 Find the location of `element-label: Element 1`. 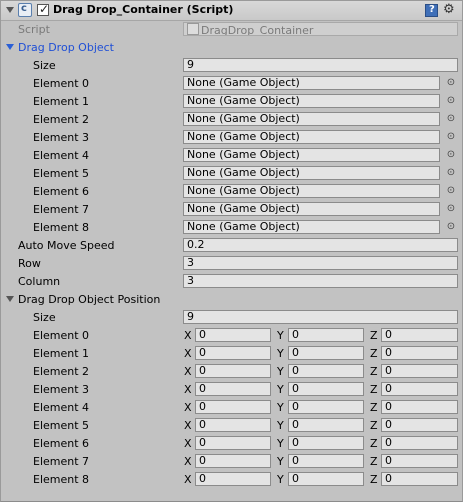

element-label: Element 1 is located at coordinates (61, 353).